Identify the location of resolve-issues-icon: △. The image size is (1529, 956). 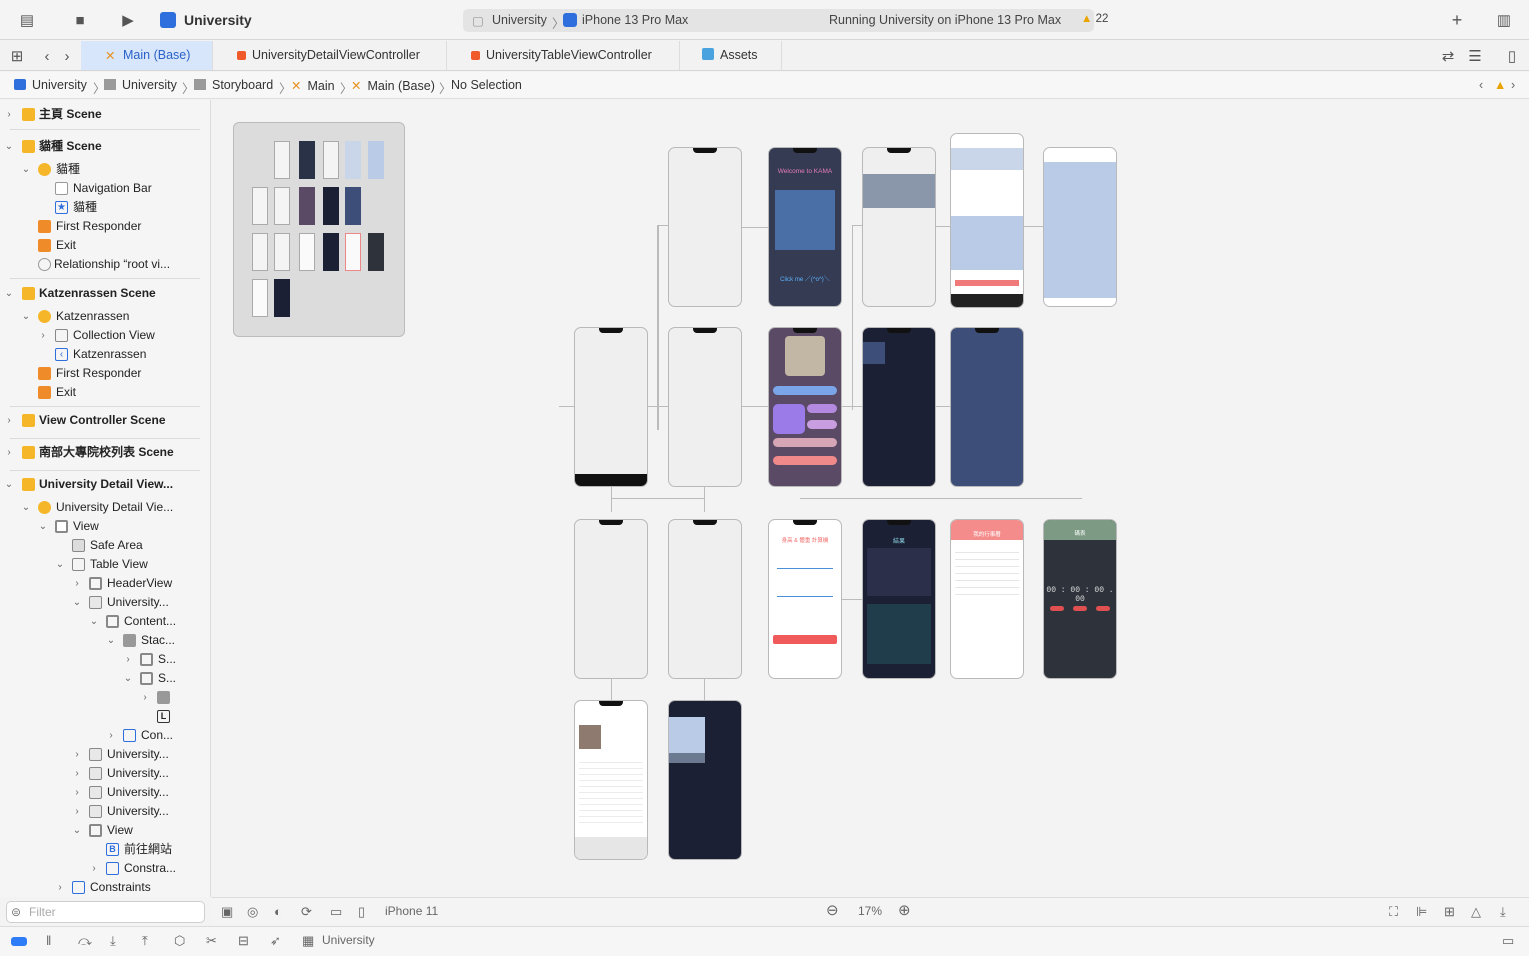
(1476, 912).